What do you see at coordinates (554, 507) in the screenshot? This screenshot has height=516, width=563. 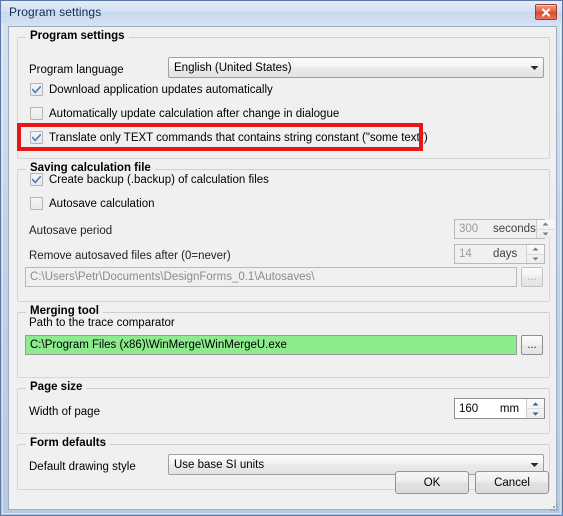 I see `resize-grip` at bounding box center [554, 507].